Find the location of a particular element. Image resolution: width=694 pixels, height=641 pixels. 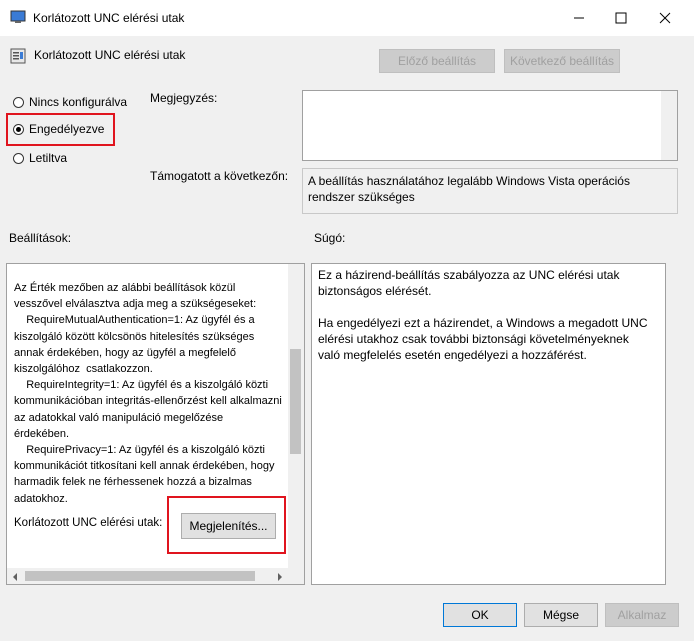

options-hscroll is located at coordinates (155, 576).